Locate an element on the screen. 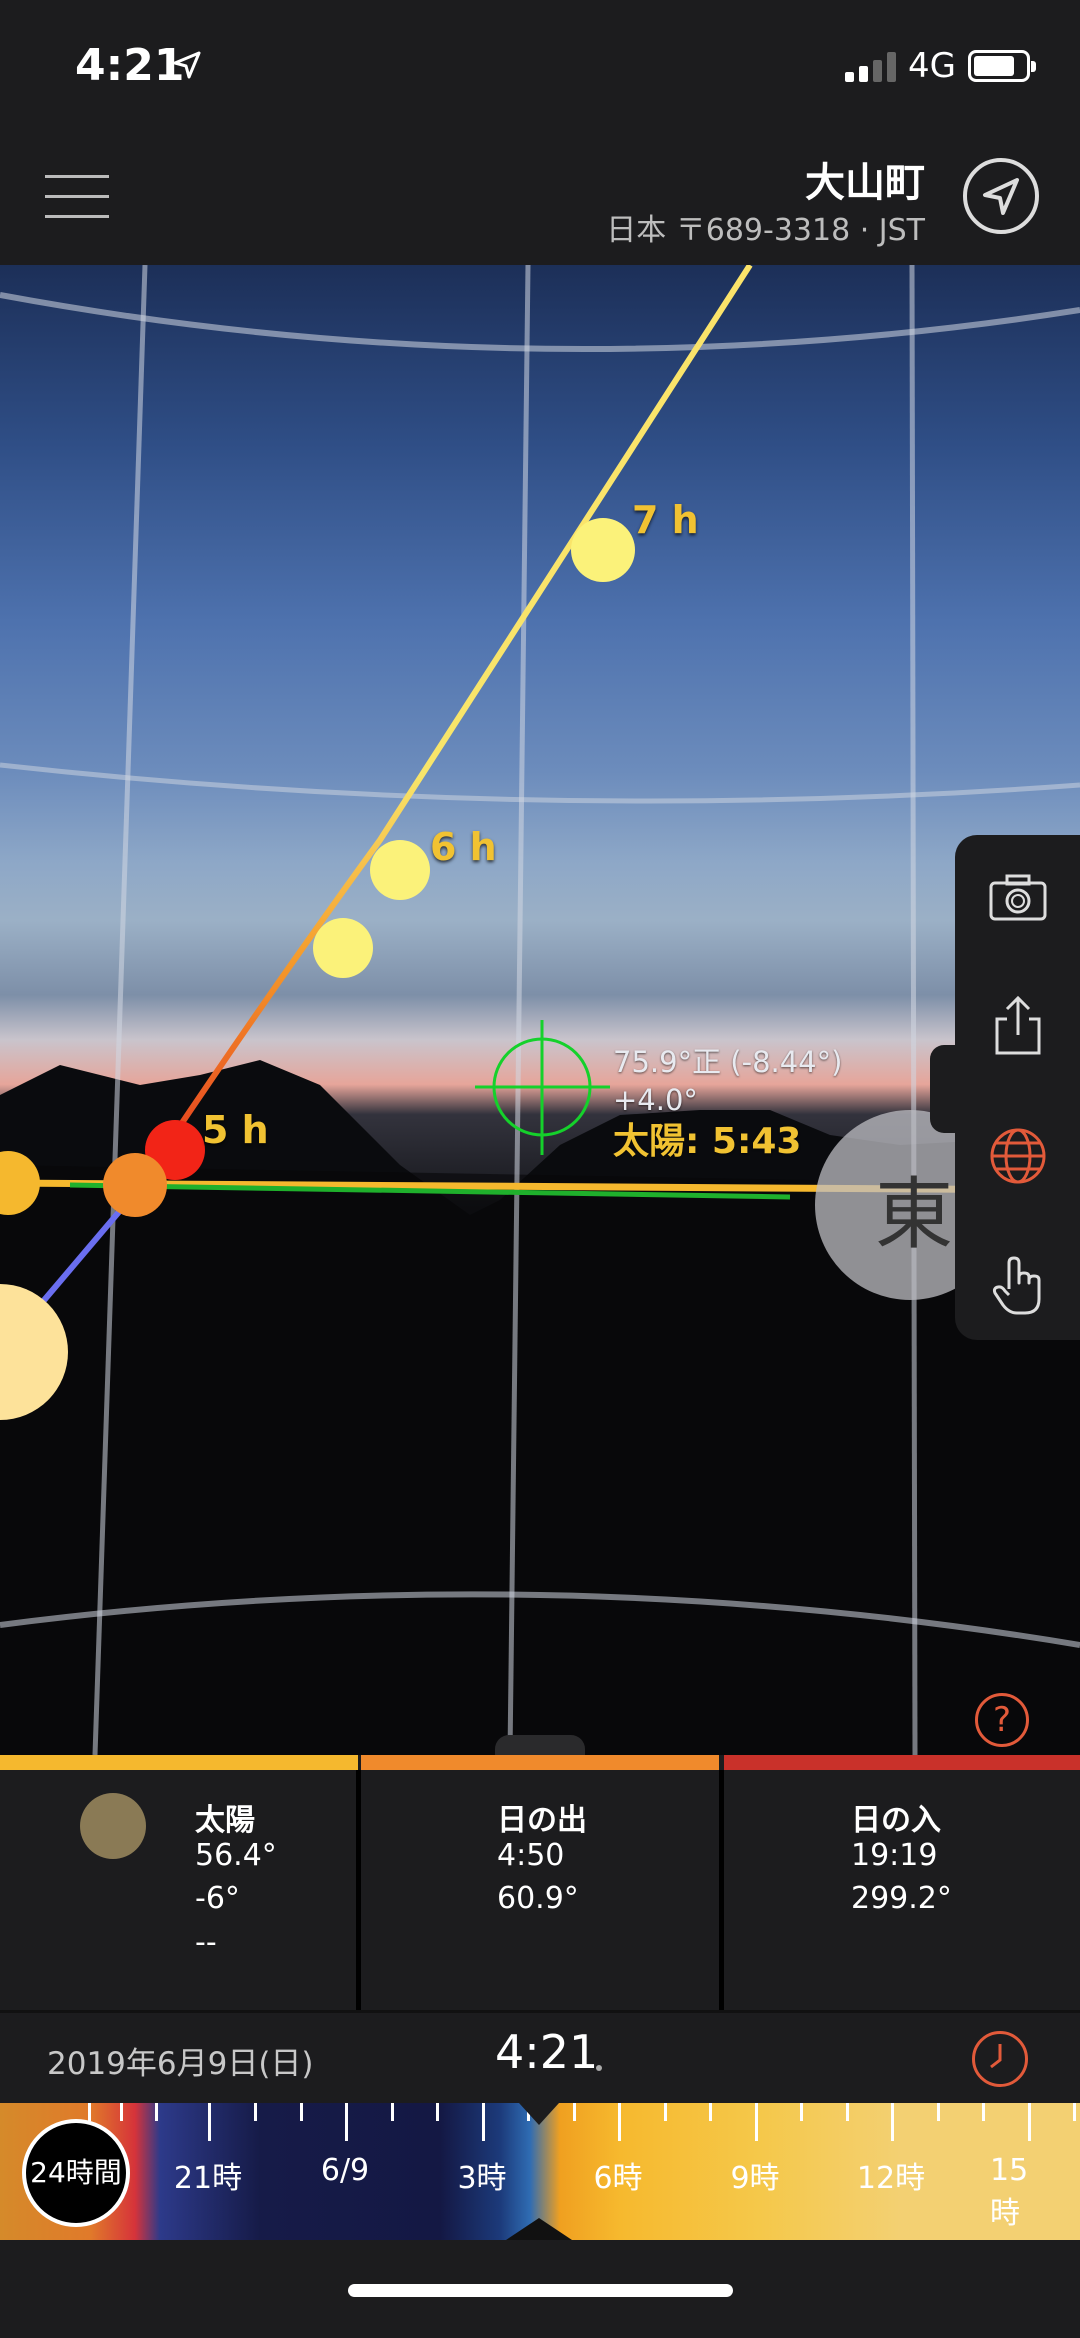  sun-position-icon is located at coordinates (113, 1826).